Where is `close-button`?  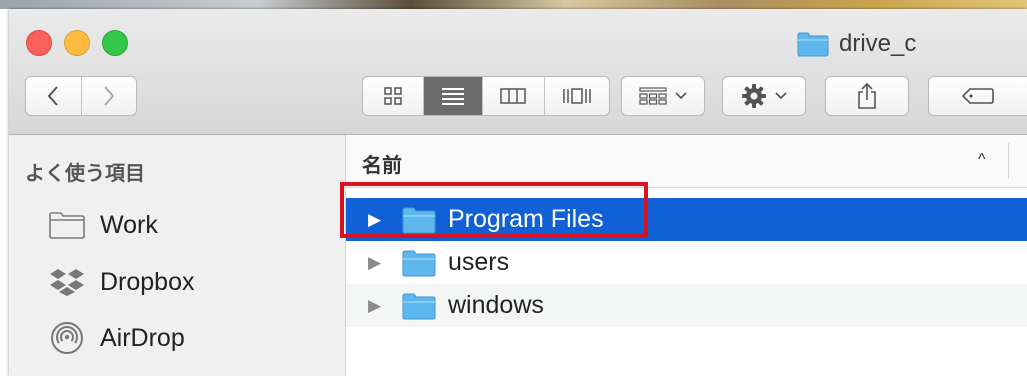 close-button is located at coordinates (39, 43).